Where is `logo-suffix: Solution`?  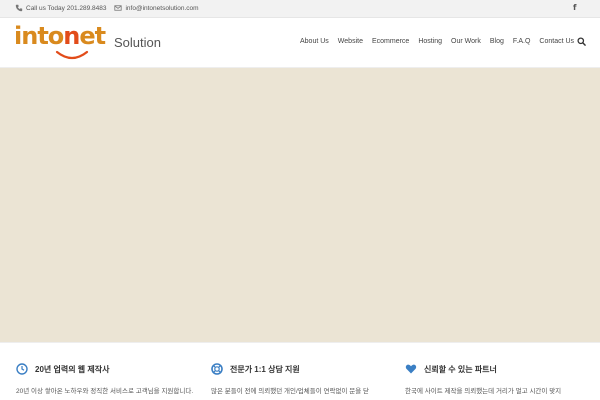
logo-suffix: Solution is located at coordinates (137, 42).